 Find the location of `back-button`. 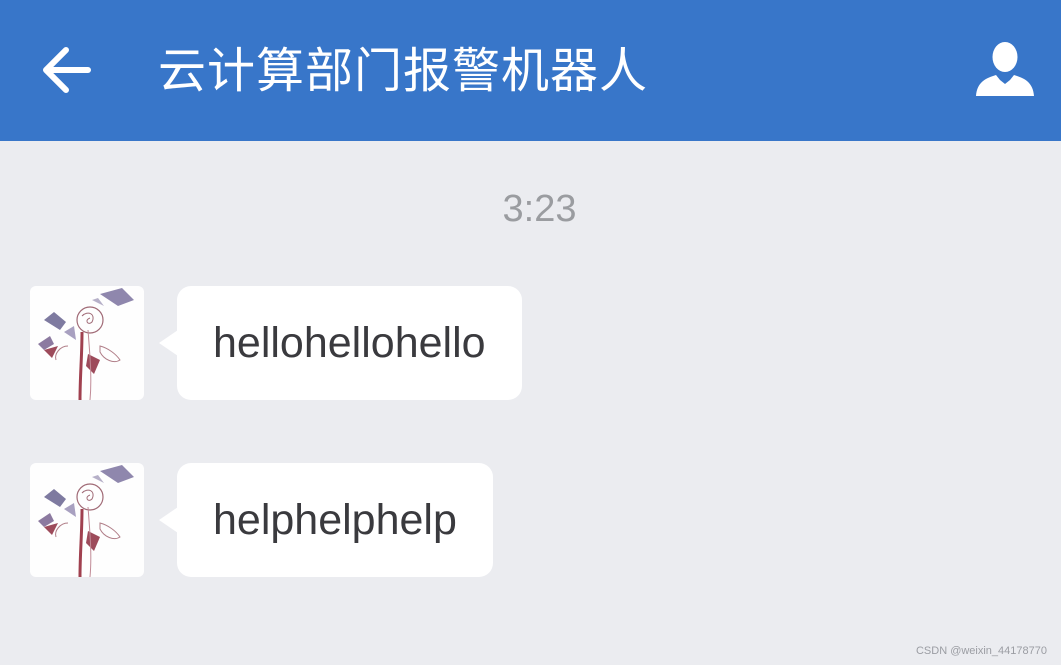

back-button is located at coordinates (66, 70).